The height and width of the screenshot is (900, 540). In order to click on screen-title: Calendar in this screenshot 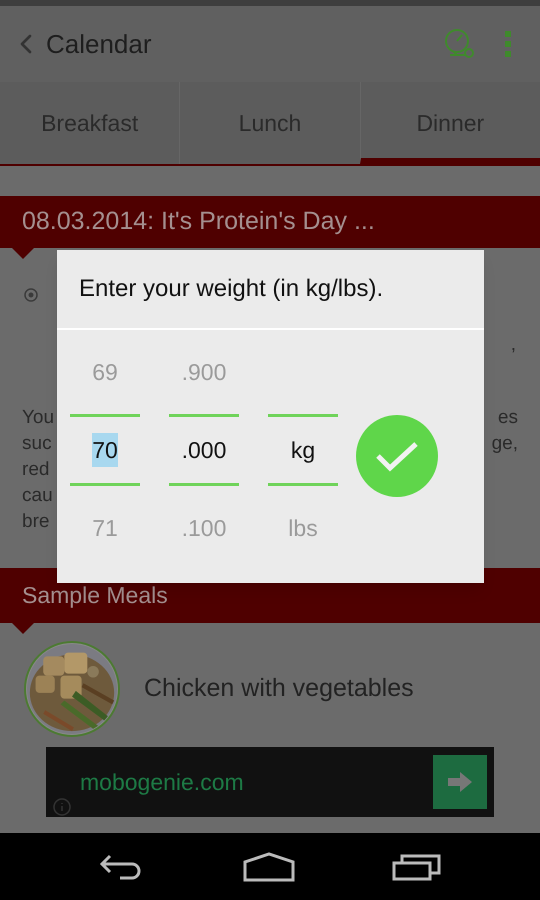, I will do `click(99, 44)`.